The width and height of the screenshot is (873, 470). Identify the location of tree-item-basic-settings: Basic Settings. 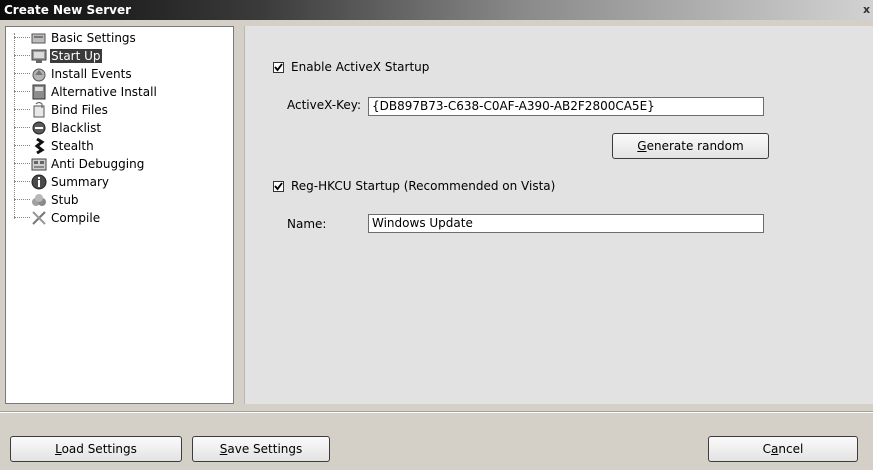
(71, 38).